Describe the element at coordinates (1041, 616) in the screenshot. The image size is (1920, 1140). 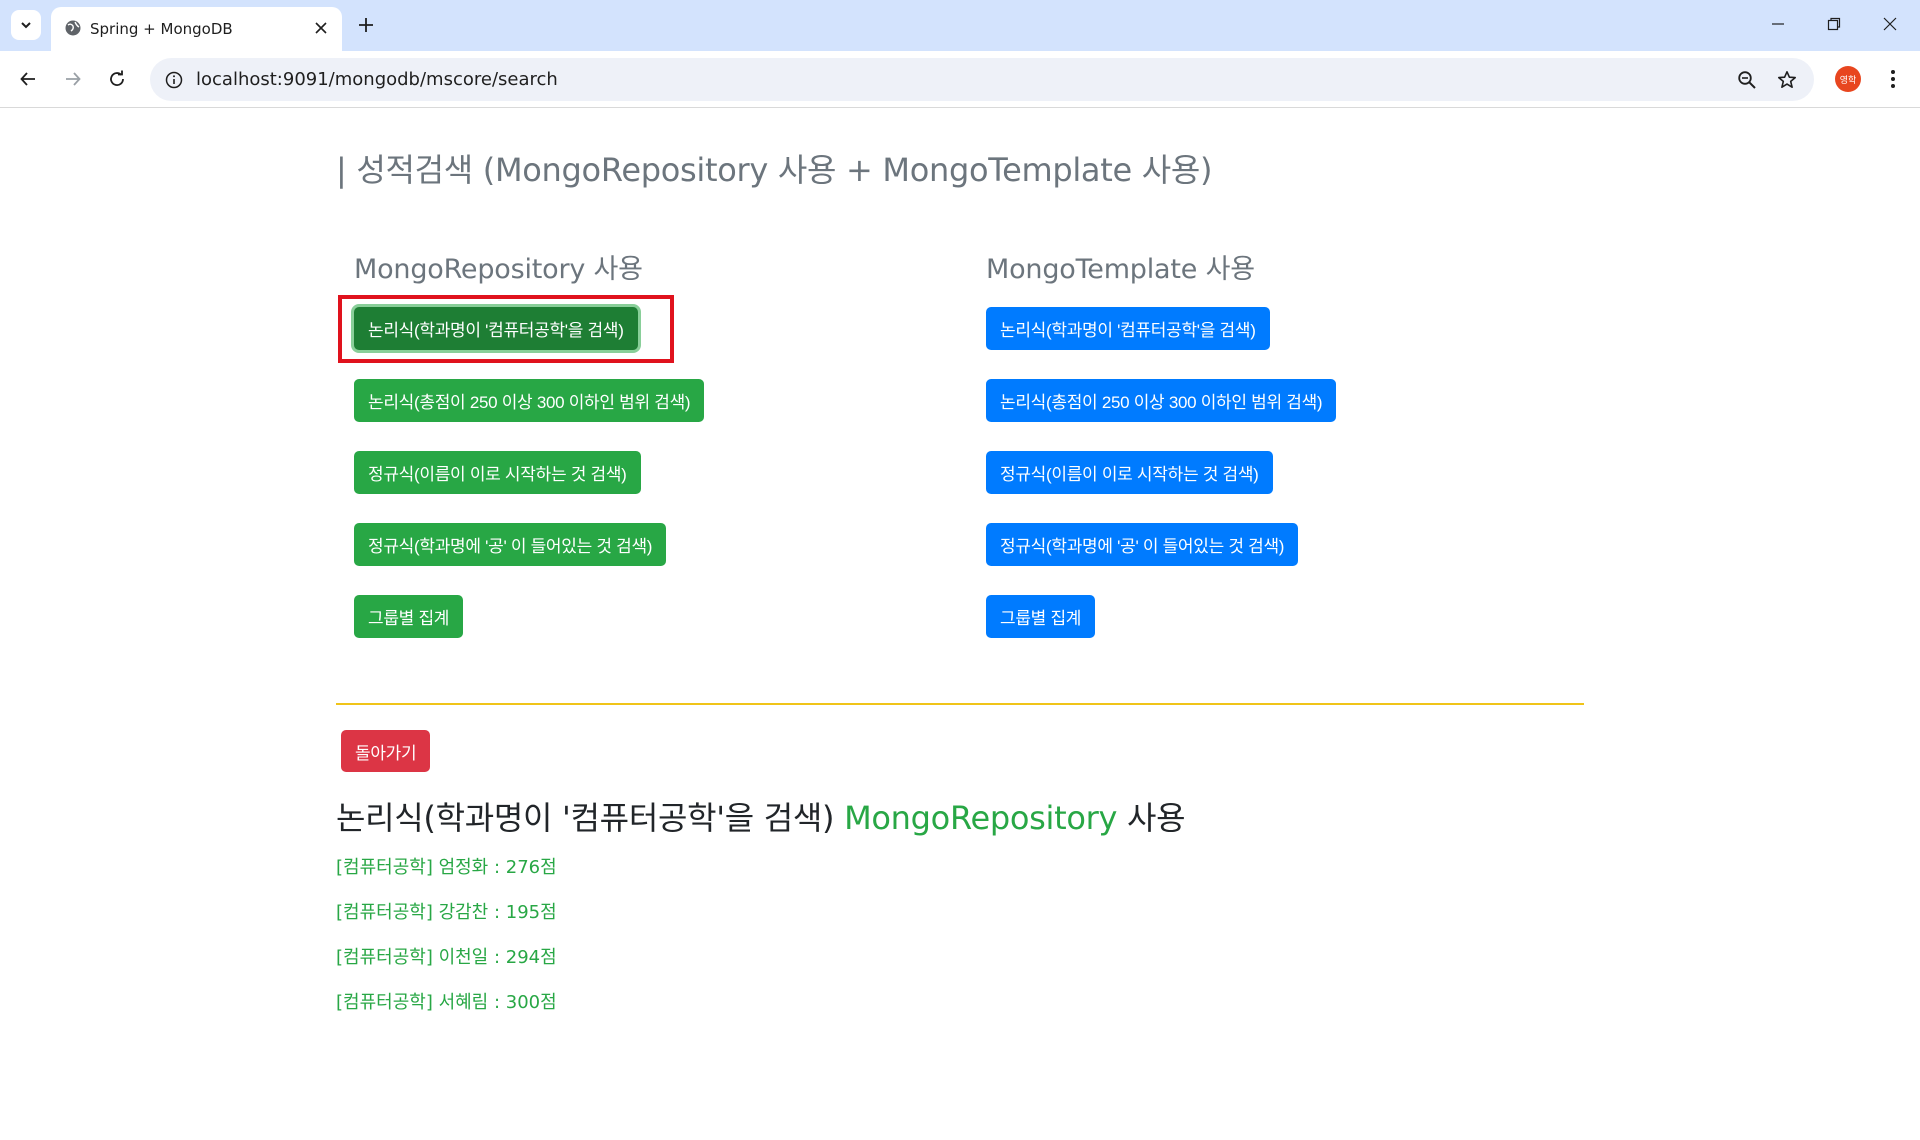
I see `template-group-aggregate-button: 그룹별 집계` at that location.